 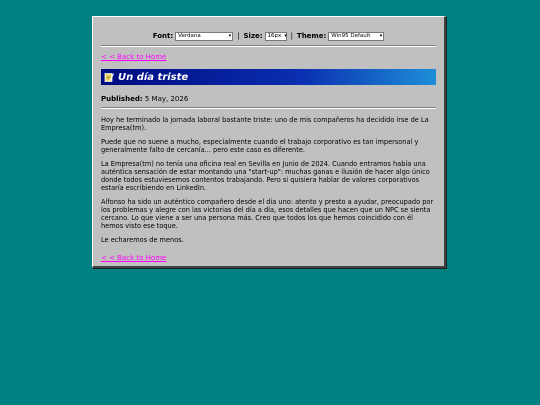 What do you see at coordinates (189, 36) in the screenshot?
I see `font-select-value: Verdana` at bounding box center [189, 36].